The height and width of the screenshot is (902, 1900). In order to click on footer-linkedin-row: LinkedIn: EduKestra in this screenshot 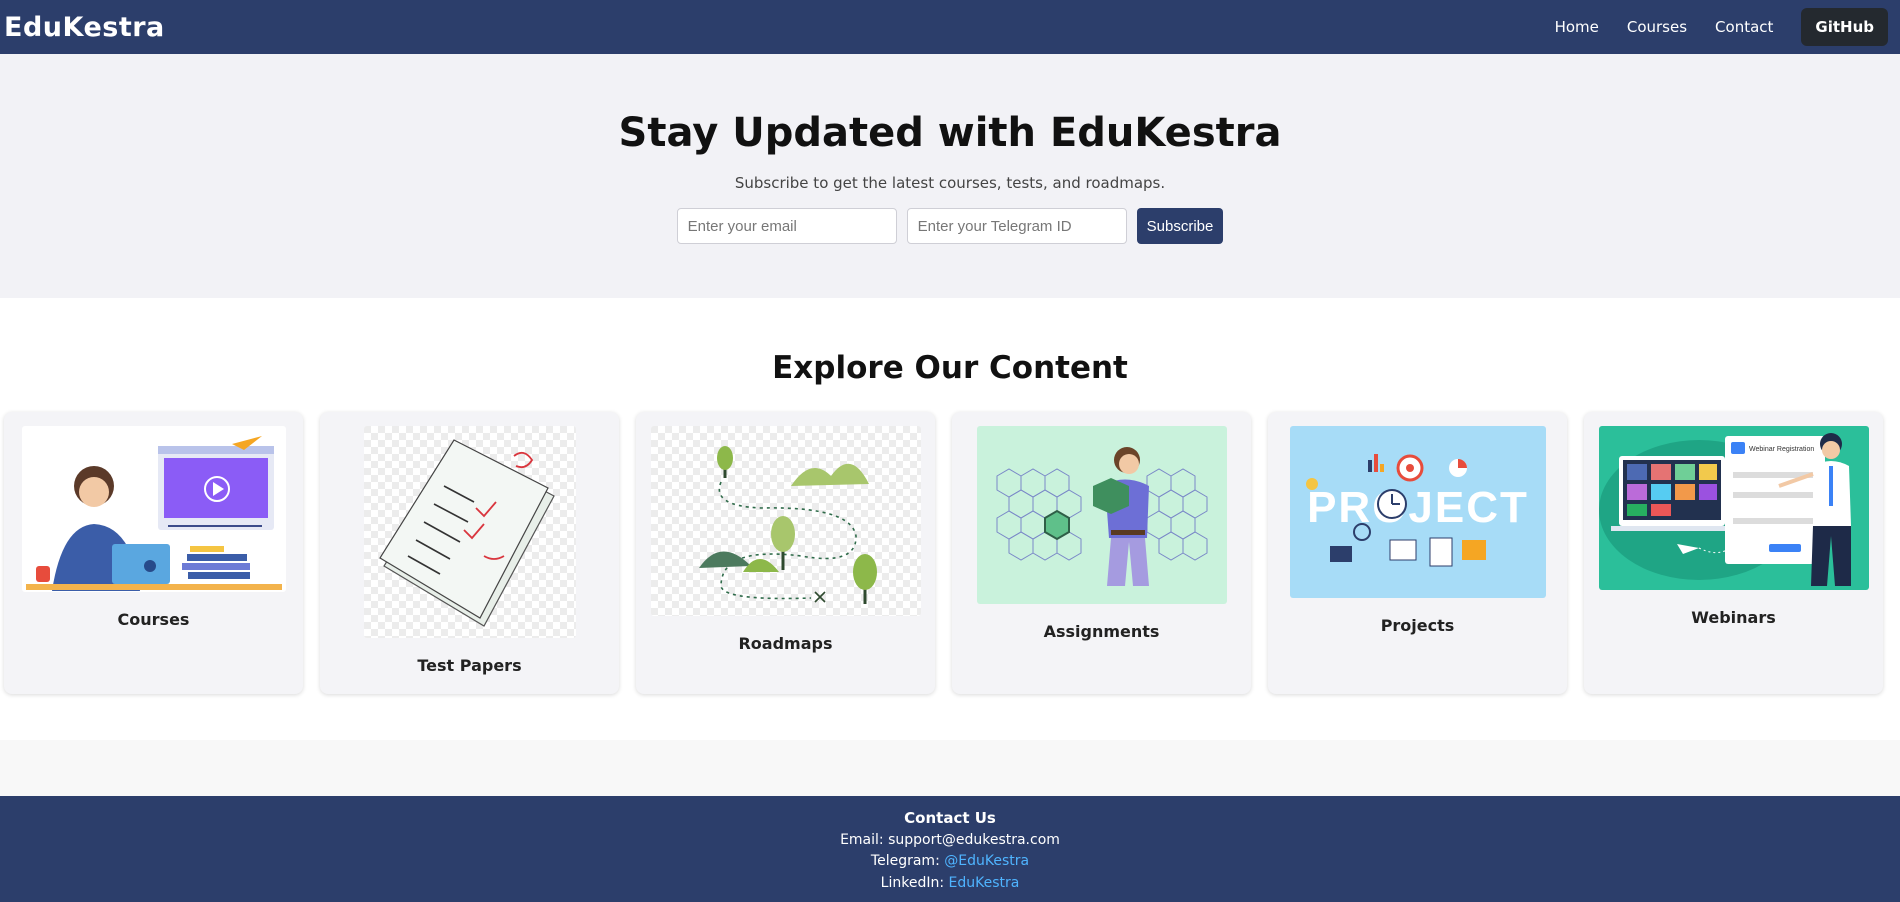, I will do `click(950, 884)`.